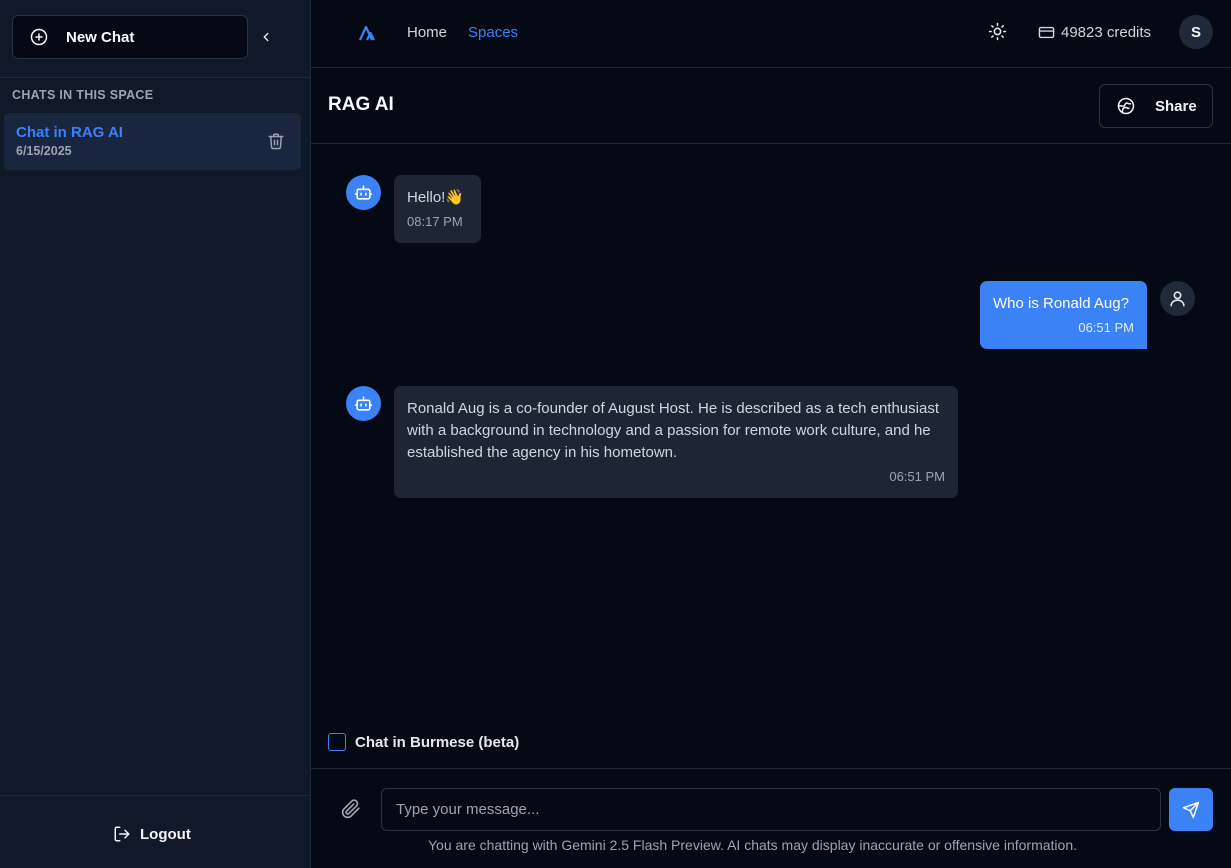  I want to click on brand-logo-icon, so click(368, 35).